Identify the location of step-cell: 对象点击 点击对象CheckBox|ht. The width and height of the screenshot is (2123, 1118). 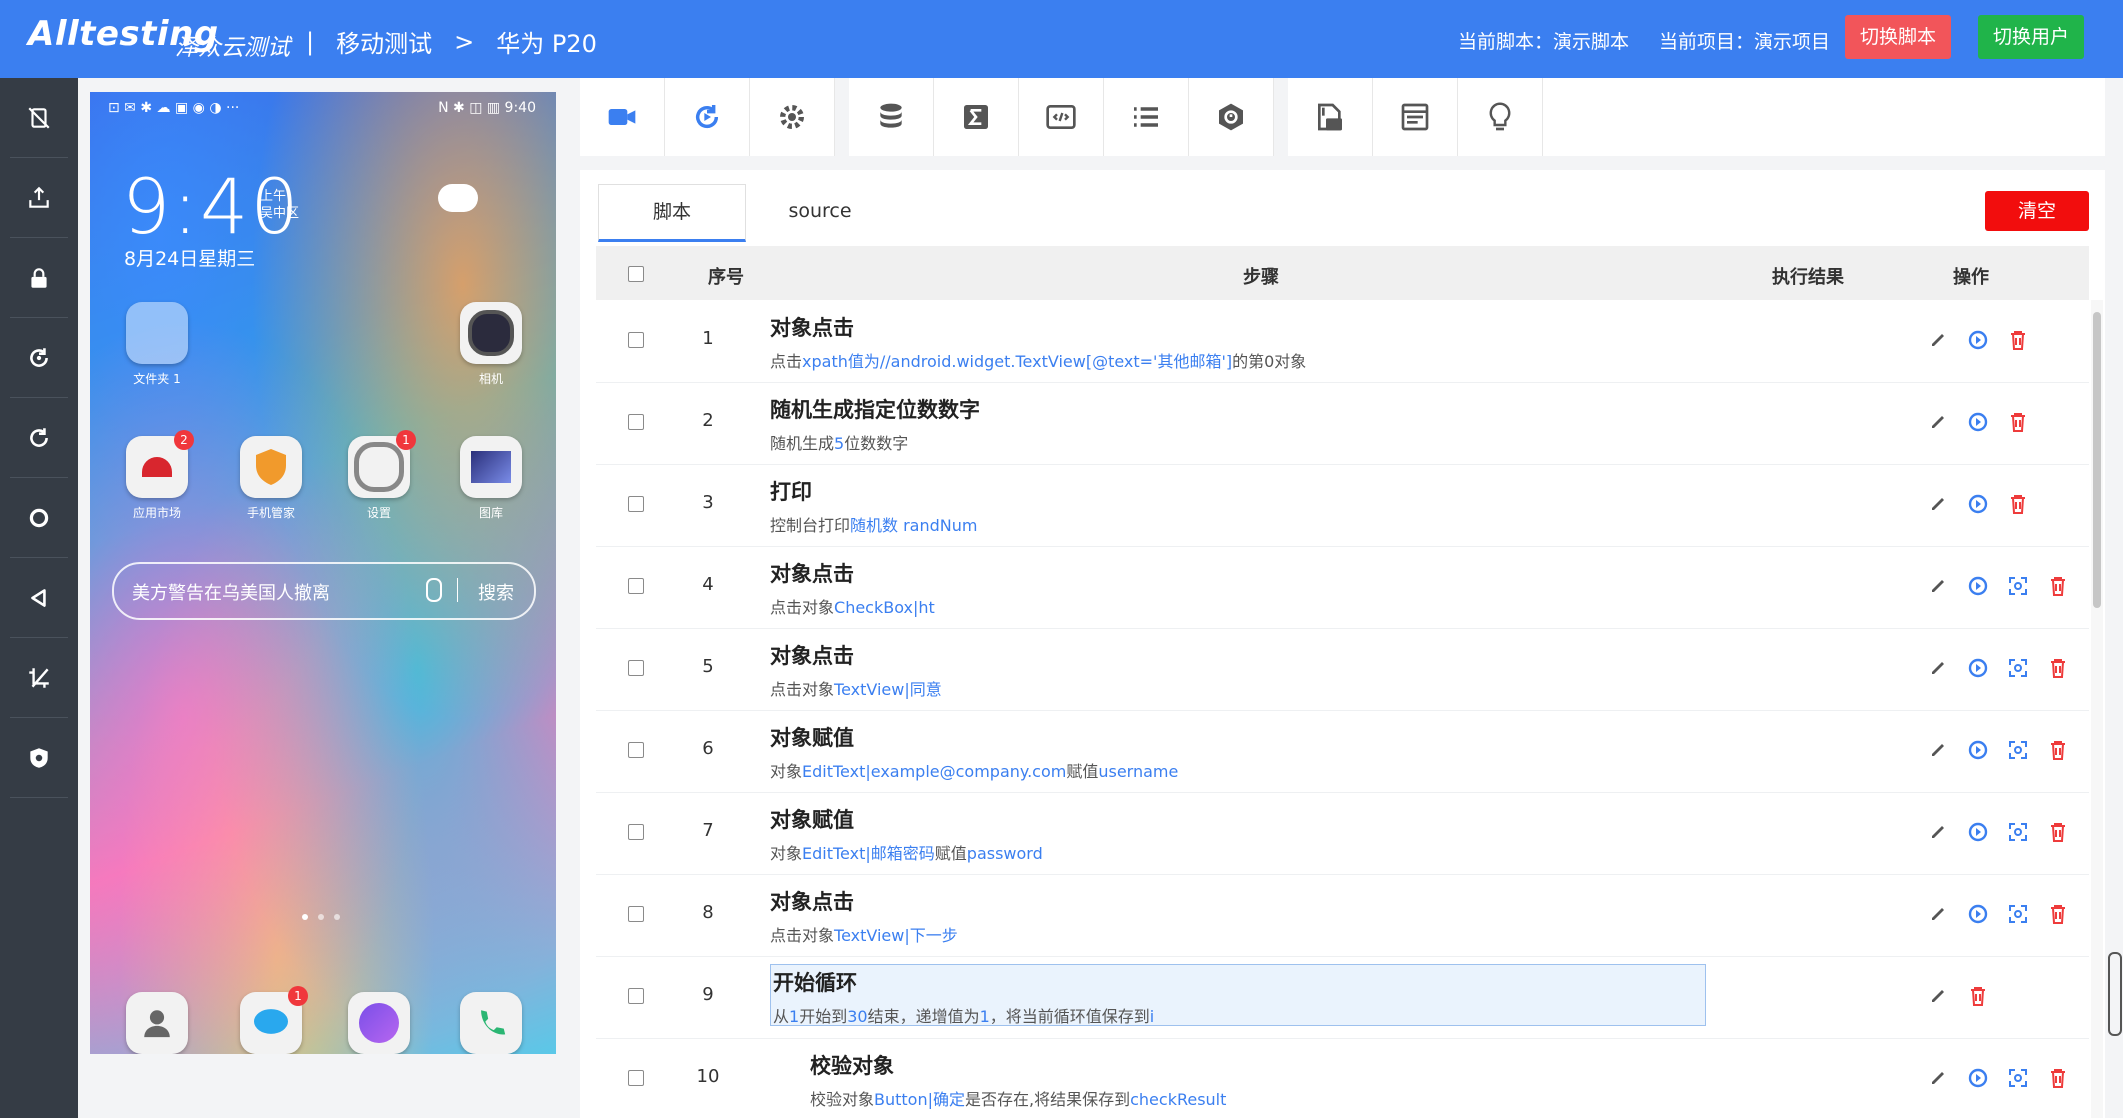
(852, 588).